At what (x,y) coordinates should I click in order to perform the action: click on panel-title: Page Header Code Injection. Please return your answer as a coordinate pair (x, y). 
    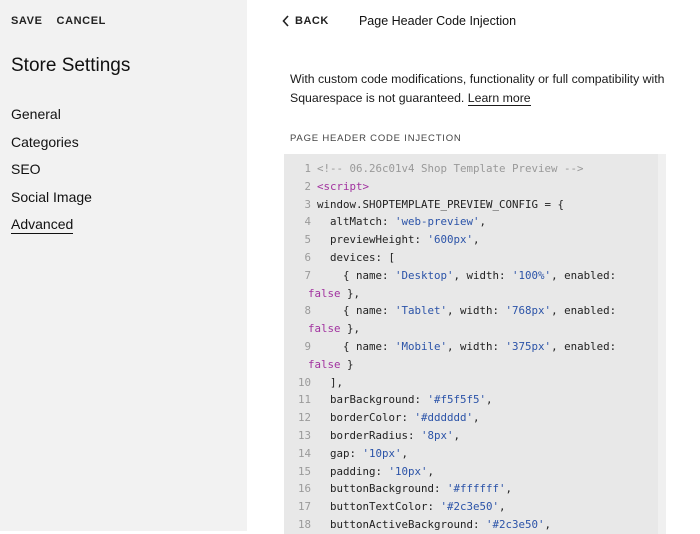
    Looking at the image, I should click on (473, 21).